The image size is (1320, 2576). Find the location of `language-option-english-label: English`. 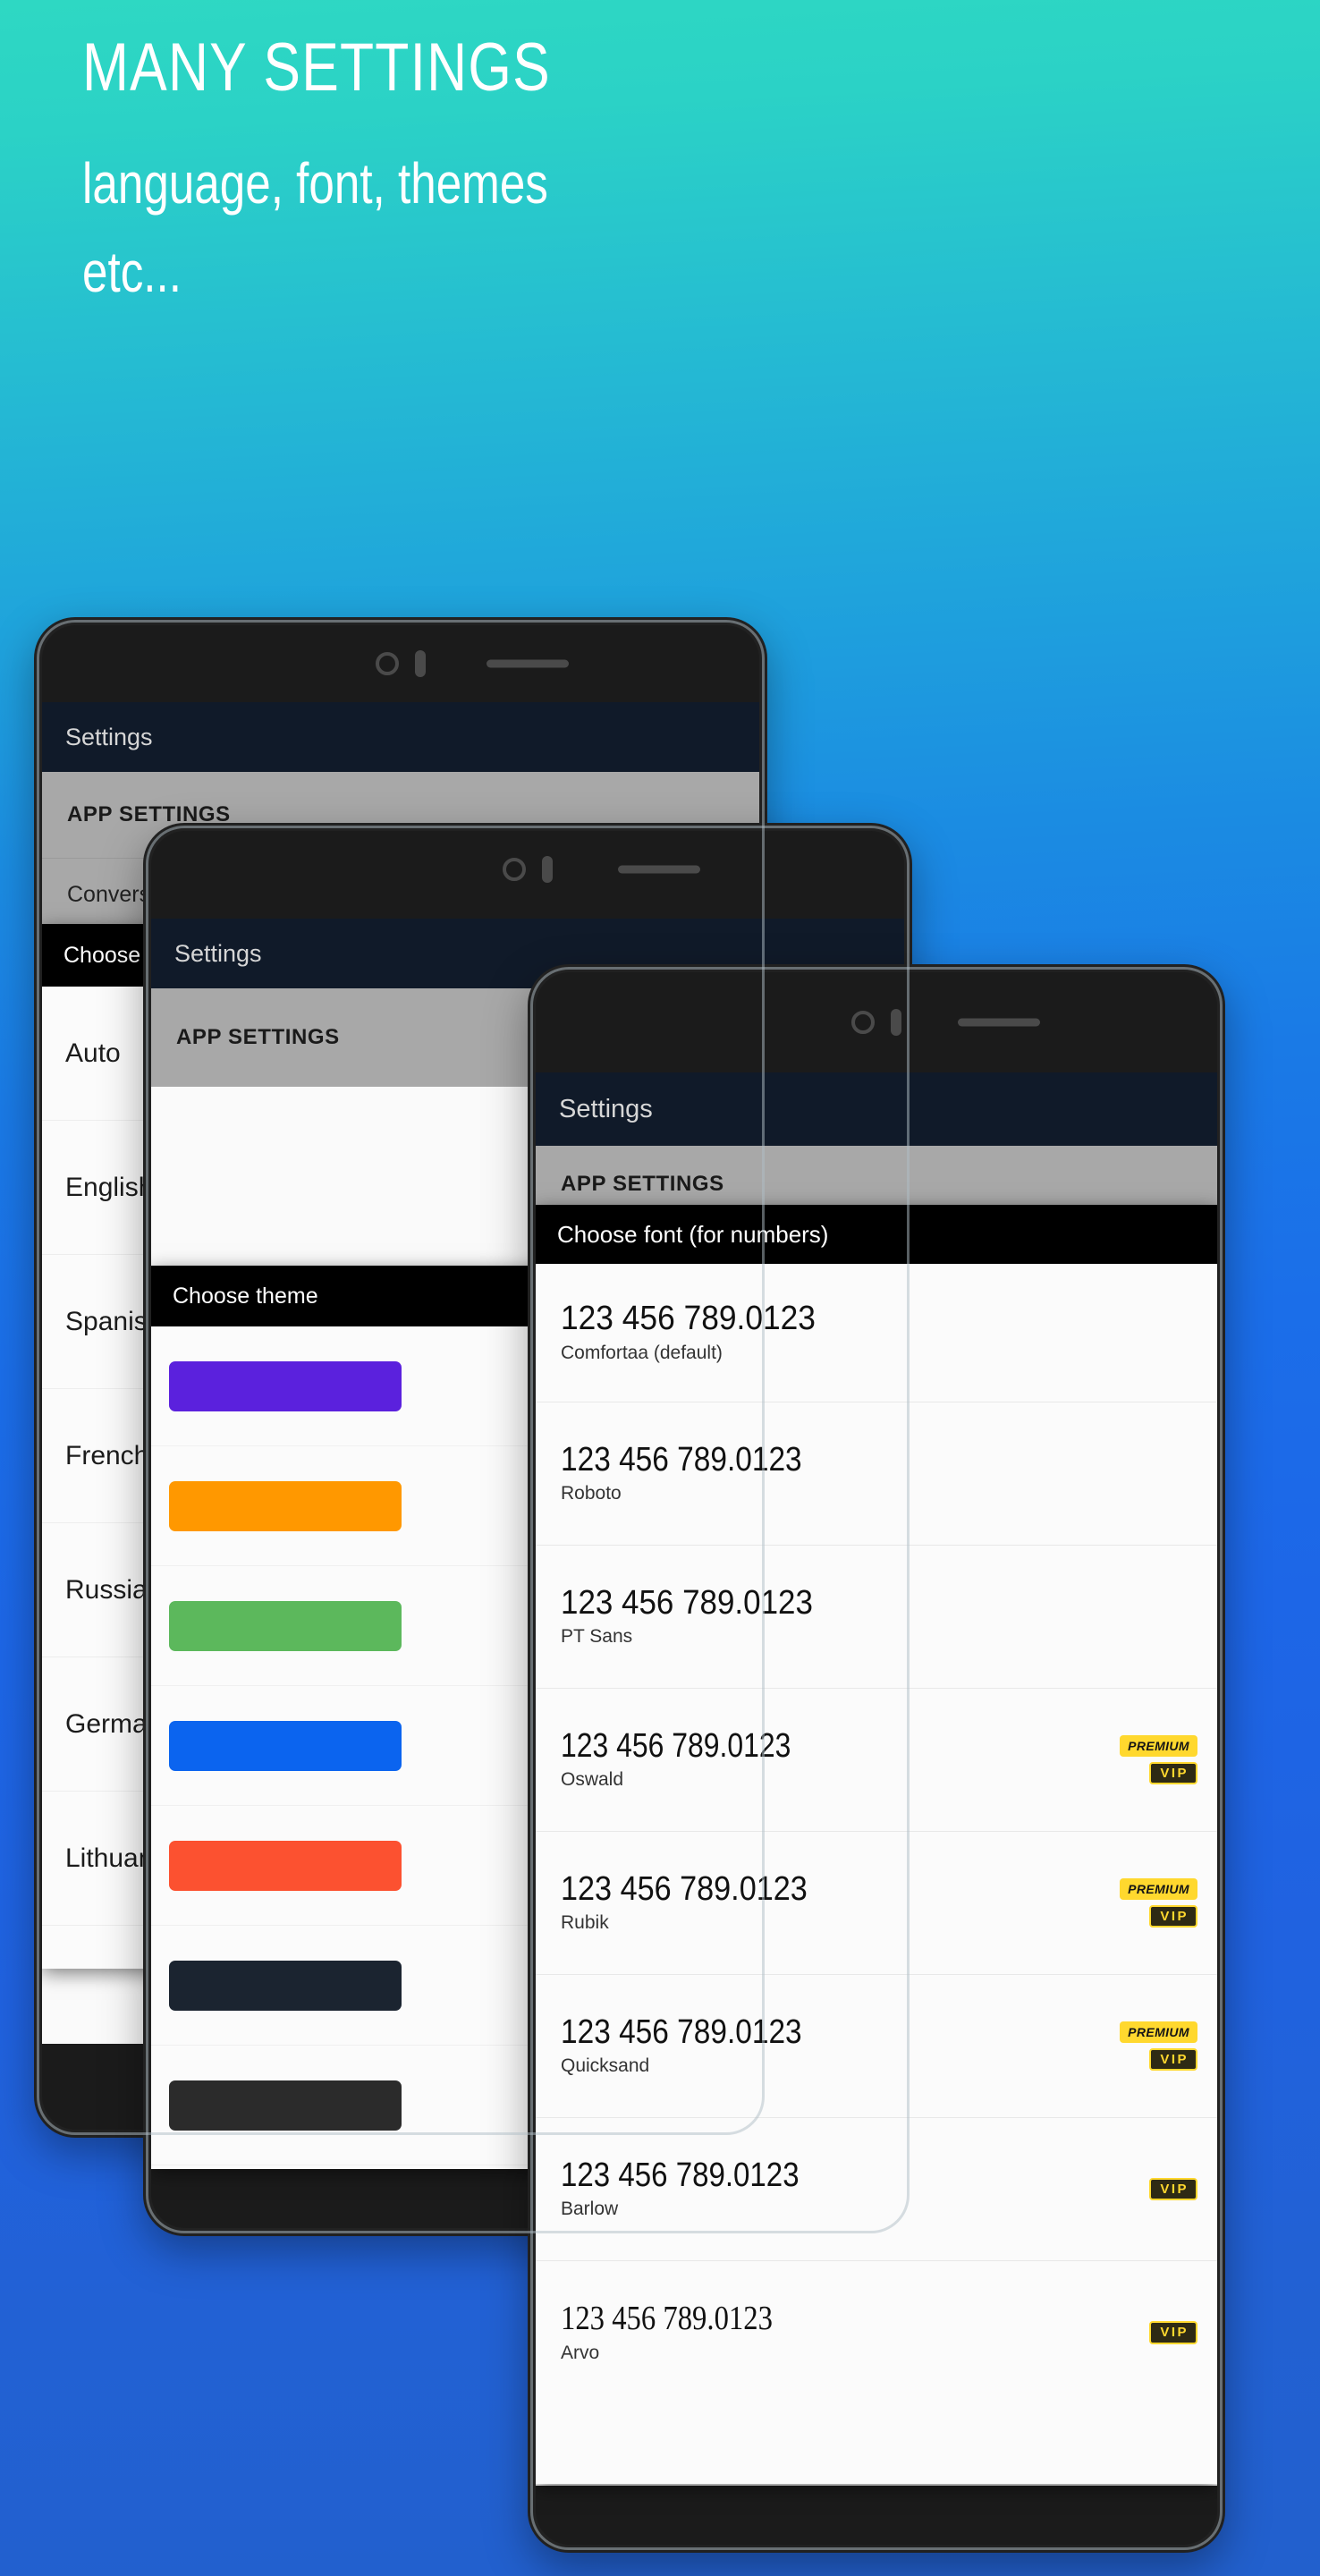

language-option-english-label: English is located at coordinates (109, 1187).